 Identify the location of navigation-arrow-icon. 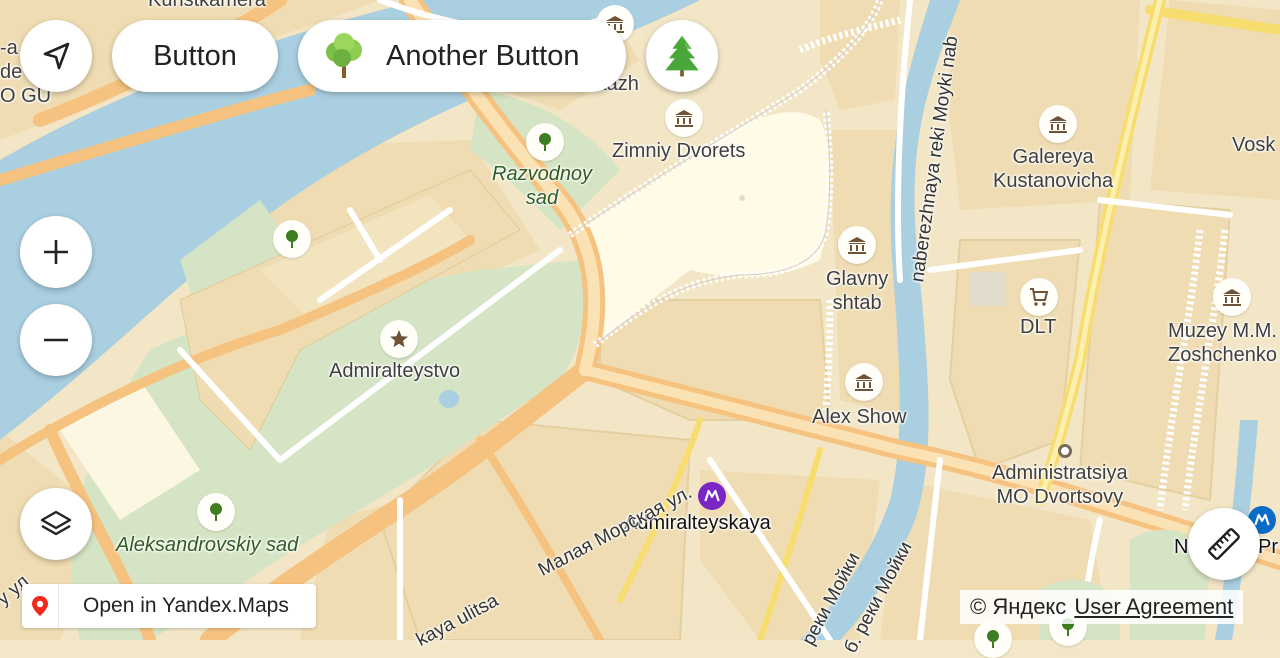
(56, 56).